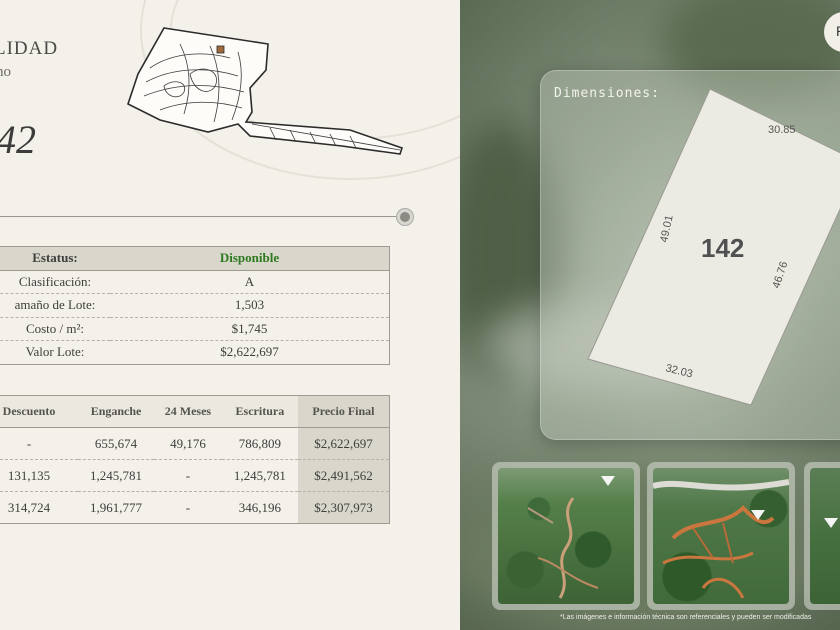 This screenshot has width=840, height=630. What do you see at coordinates (55, 258) in the screenshot?
I see `status-label: Estatus:` at bounding box center [55, 258].